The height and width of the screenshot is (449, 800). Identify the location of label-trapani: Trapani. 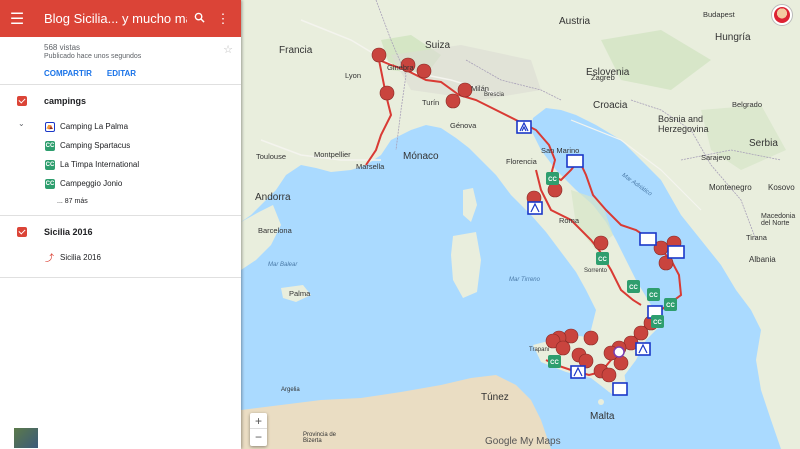
(539, 350).